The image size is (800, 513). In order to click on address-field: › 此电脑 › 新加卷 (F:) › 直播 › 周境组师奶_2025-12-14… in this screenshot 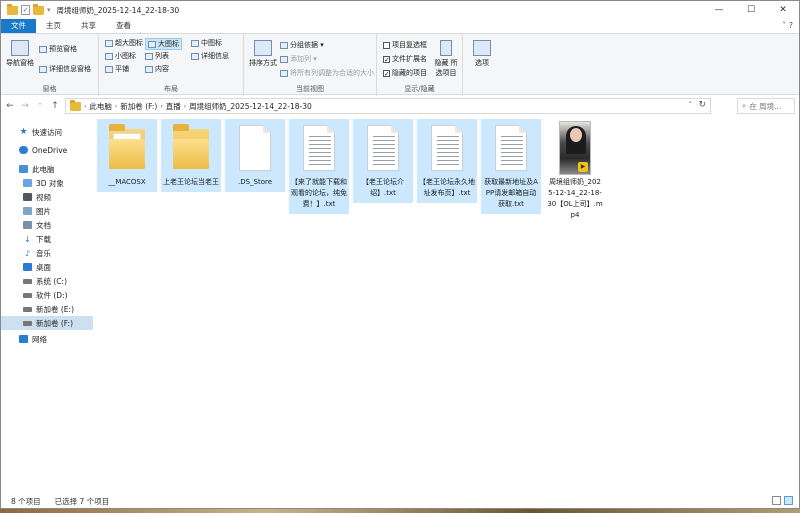, I will do `click(388, 106)`.